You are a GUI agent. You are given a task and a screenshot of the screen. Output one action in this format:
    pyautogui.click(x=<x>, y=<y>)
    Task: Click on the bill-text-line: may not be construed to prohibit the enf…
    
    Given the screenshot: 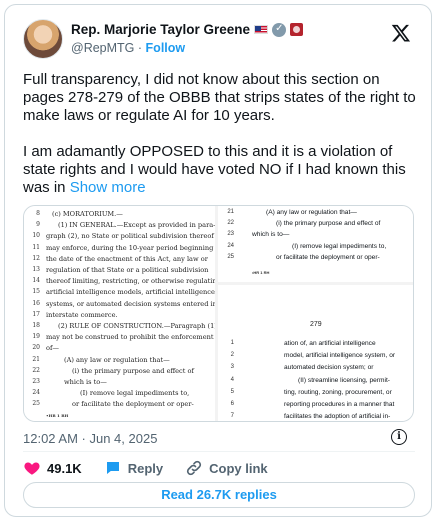 What is the action you would take?
    pyautogui.click(x=130, y=337)
    